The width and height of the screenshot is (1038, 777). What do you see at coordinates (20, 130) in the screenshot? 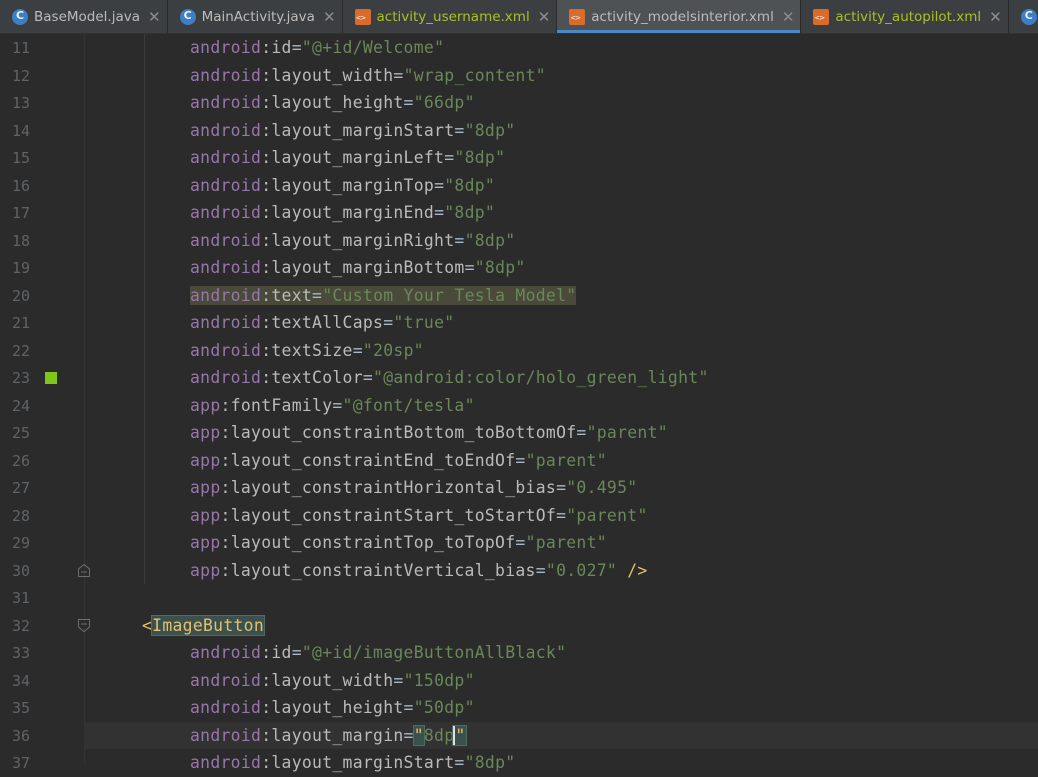
I see `line-number: 14` at bounding box center [20, 130].